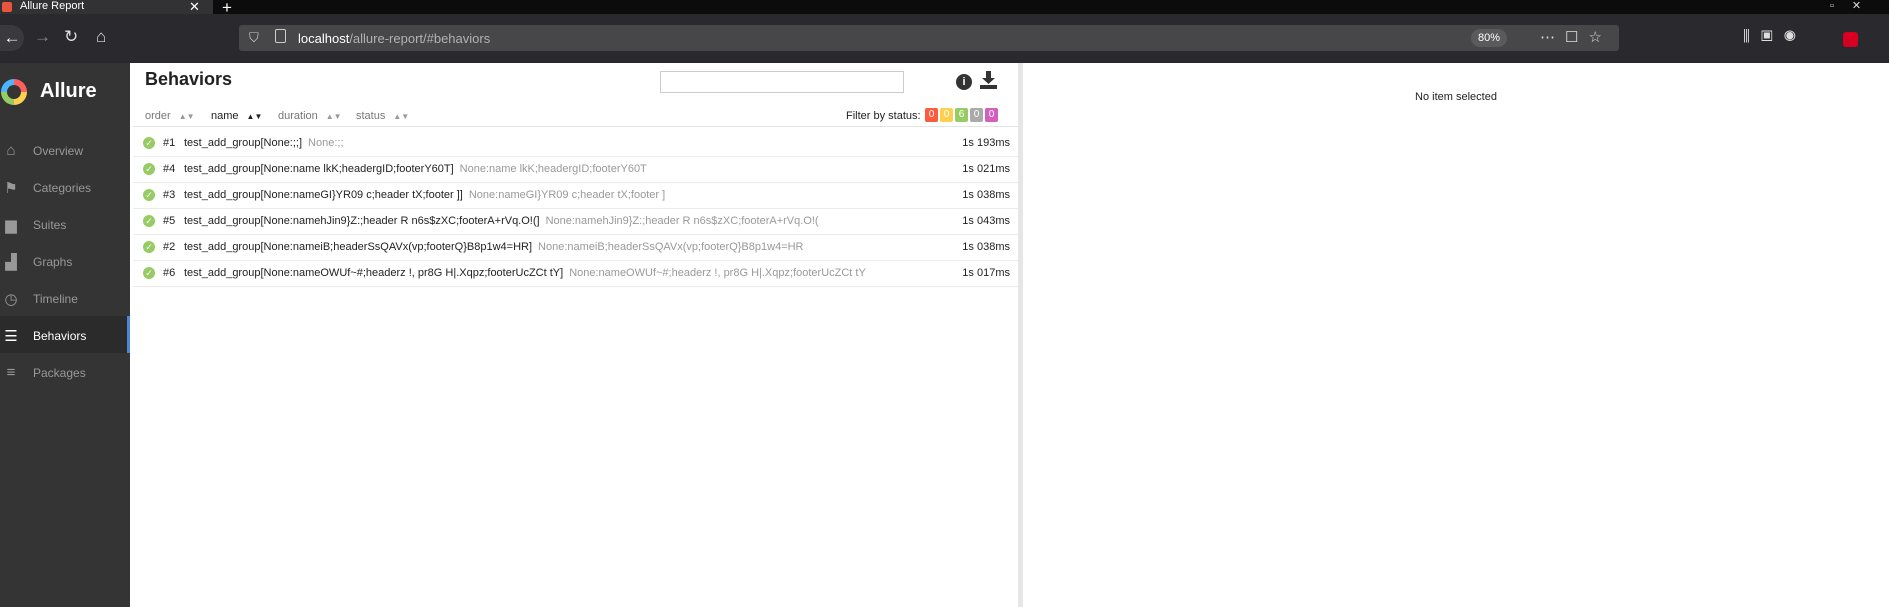 This screenshot has height=607, width=1889. Describe the element at coordinates (254, 38) in the screenshot. I see `shield-icon: ⛉` at that location.